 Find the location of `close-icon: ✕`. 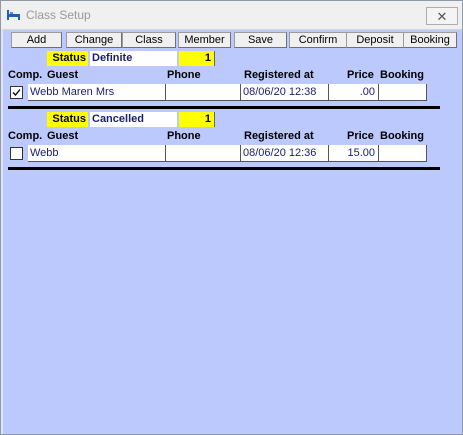

close-icon: ✕ is located at coordinates (442, 16).